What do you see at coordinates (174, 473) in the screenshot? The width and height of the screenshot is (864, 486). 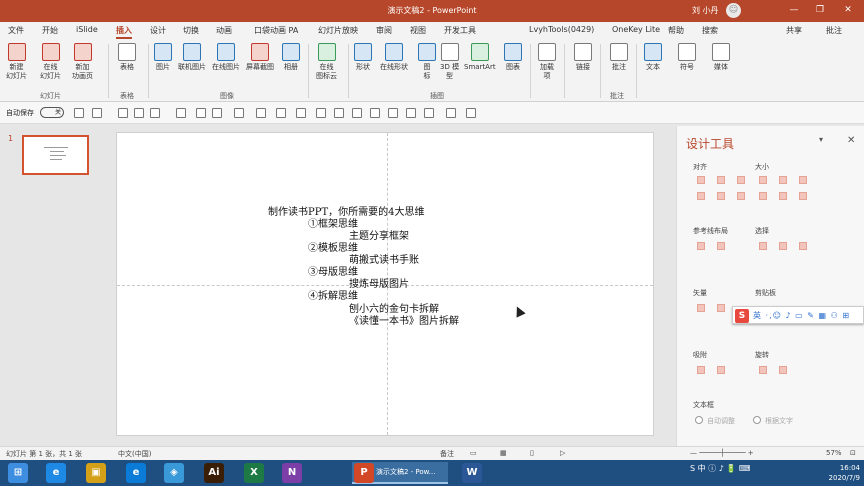 I see `network-app-icon: ◈` at bounding box center [174, 473].